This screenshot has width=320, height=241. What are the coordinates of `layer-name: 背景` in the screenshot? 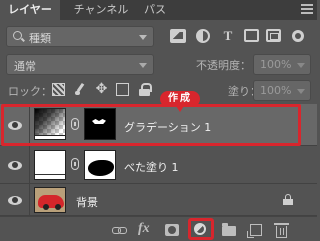 It's located at (87, 202).